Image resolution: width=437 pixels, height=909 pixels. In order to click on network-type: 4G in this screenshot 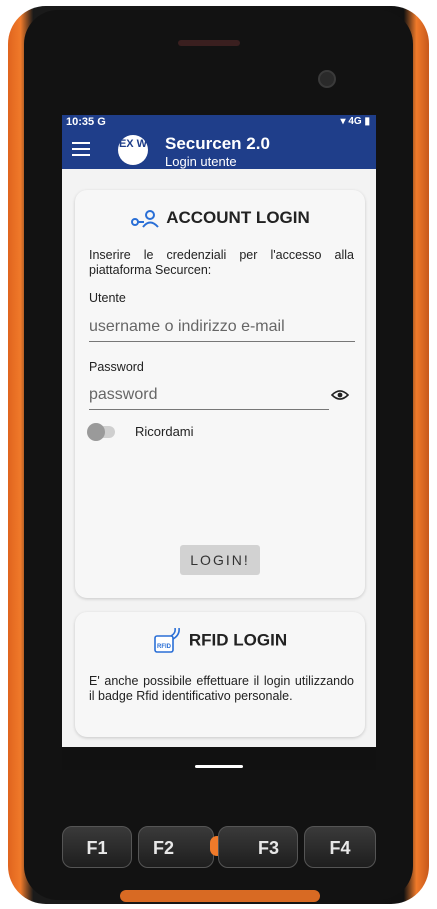, I will do `click(355, 121)`.